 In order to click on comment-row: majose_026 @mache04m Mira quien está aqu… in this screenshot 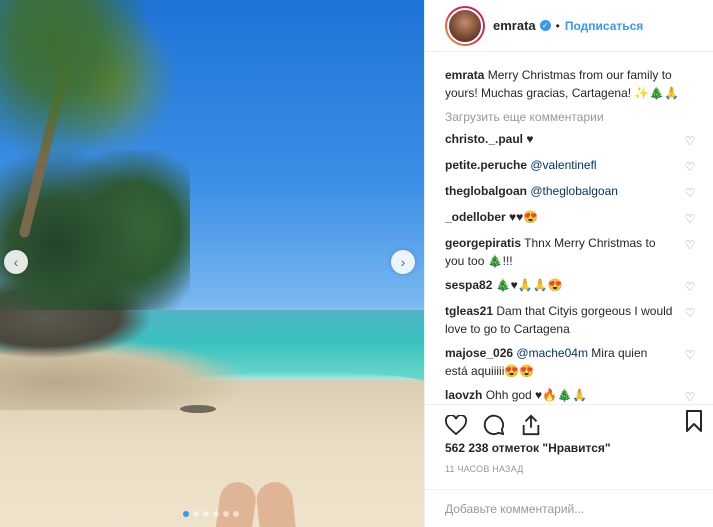, I will do `click(571, 362)`.